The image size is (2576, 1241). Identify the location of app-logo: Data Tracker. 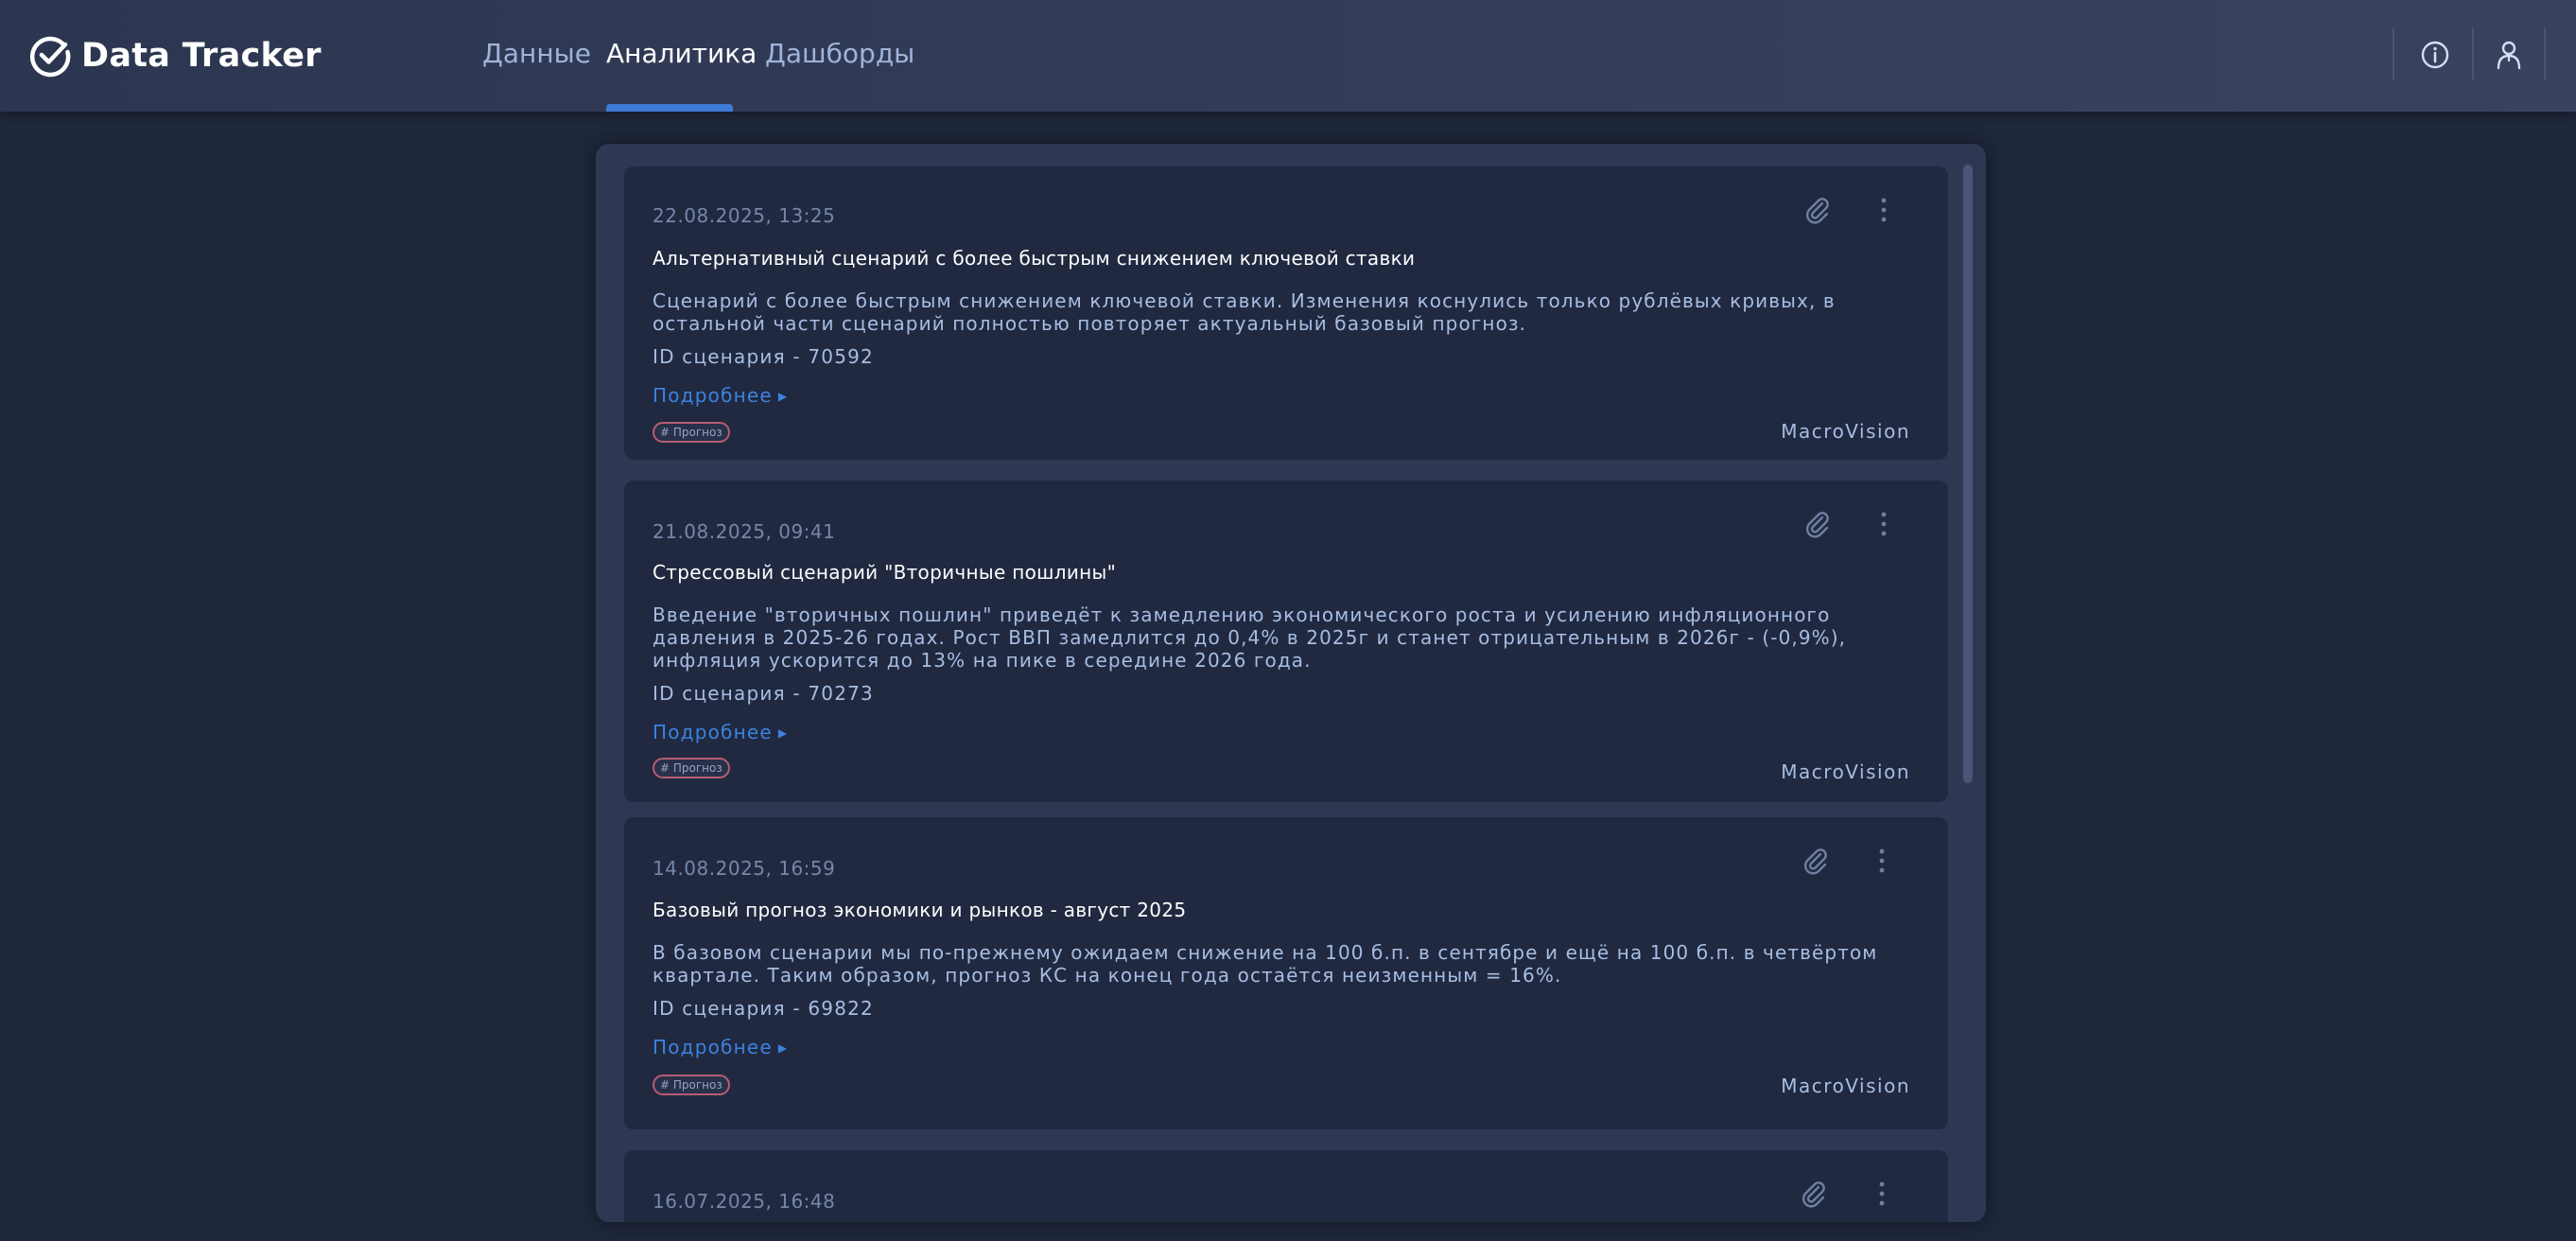
(175, 56).